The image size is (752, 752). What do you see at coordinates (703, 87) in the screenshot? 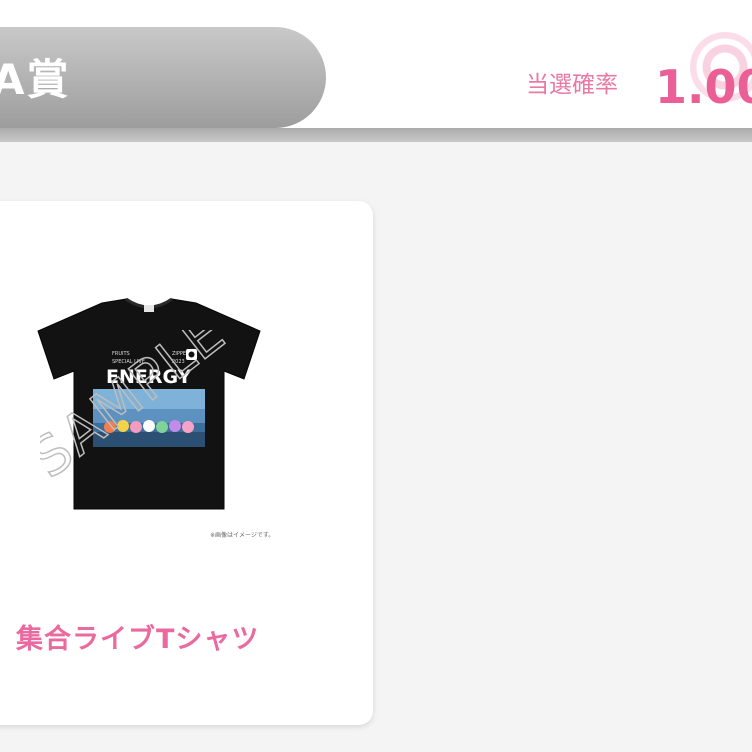
I see `probability-value: 1.00` at bounding box center [703, 87].